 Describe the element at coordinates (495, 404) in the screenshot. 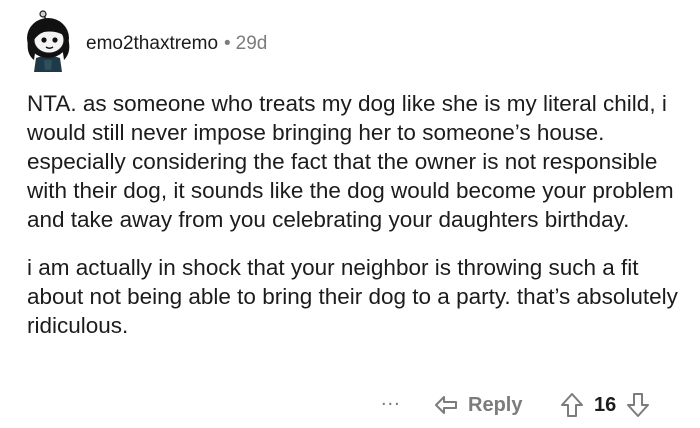

I see `reply-label: Reply` at that location.